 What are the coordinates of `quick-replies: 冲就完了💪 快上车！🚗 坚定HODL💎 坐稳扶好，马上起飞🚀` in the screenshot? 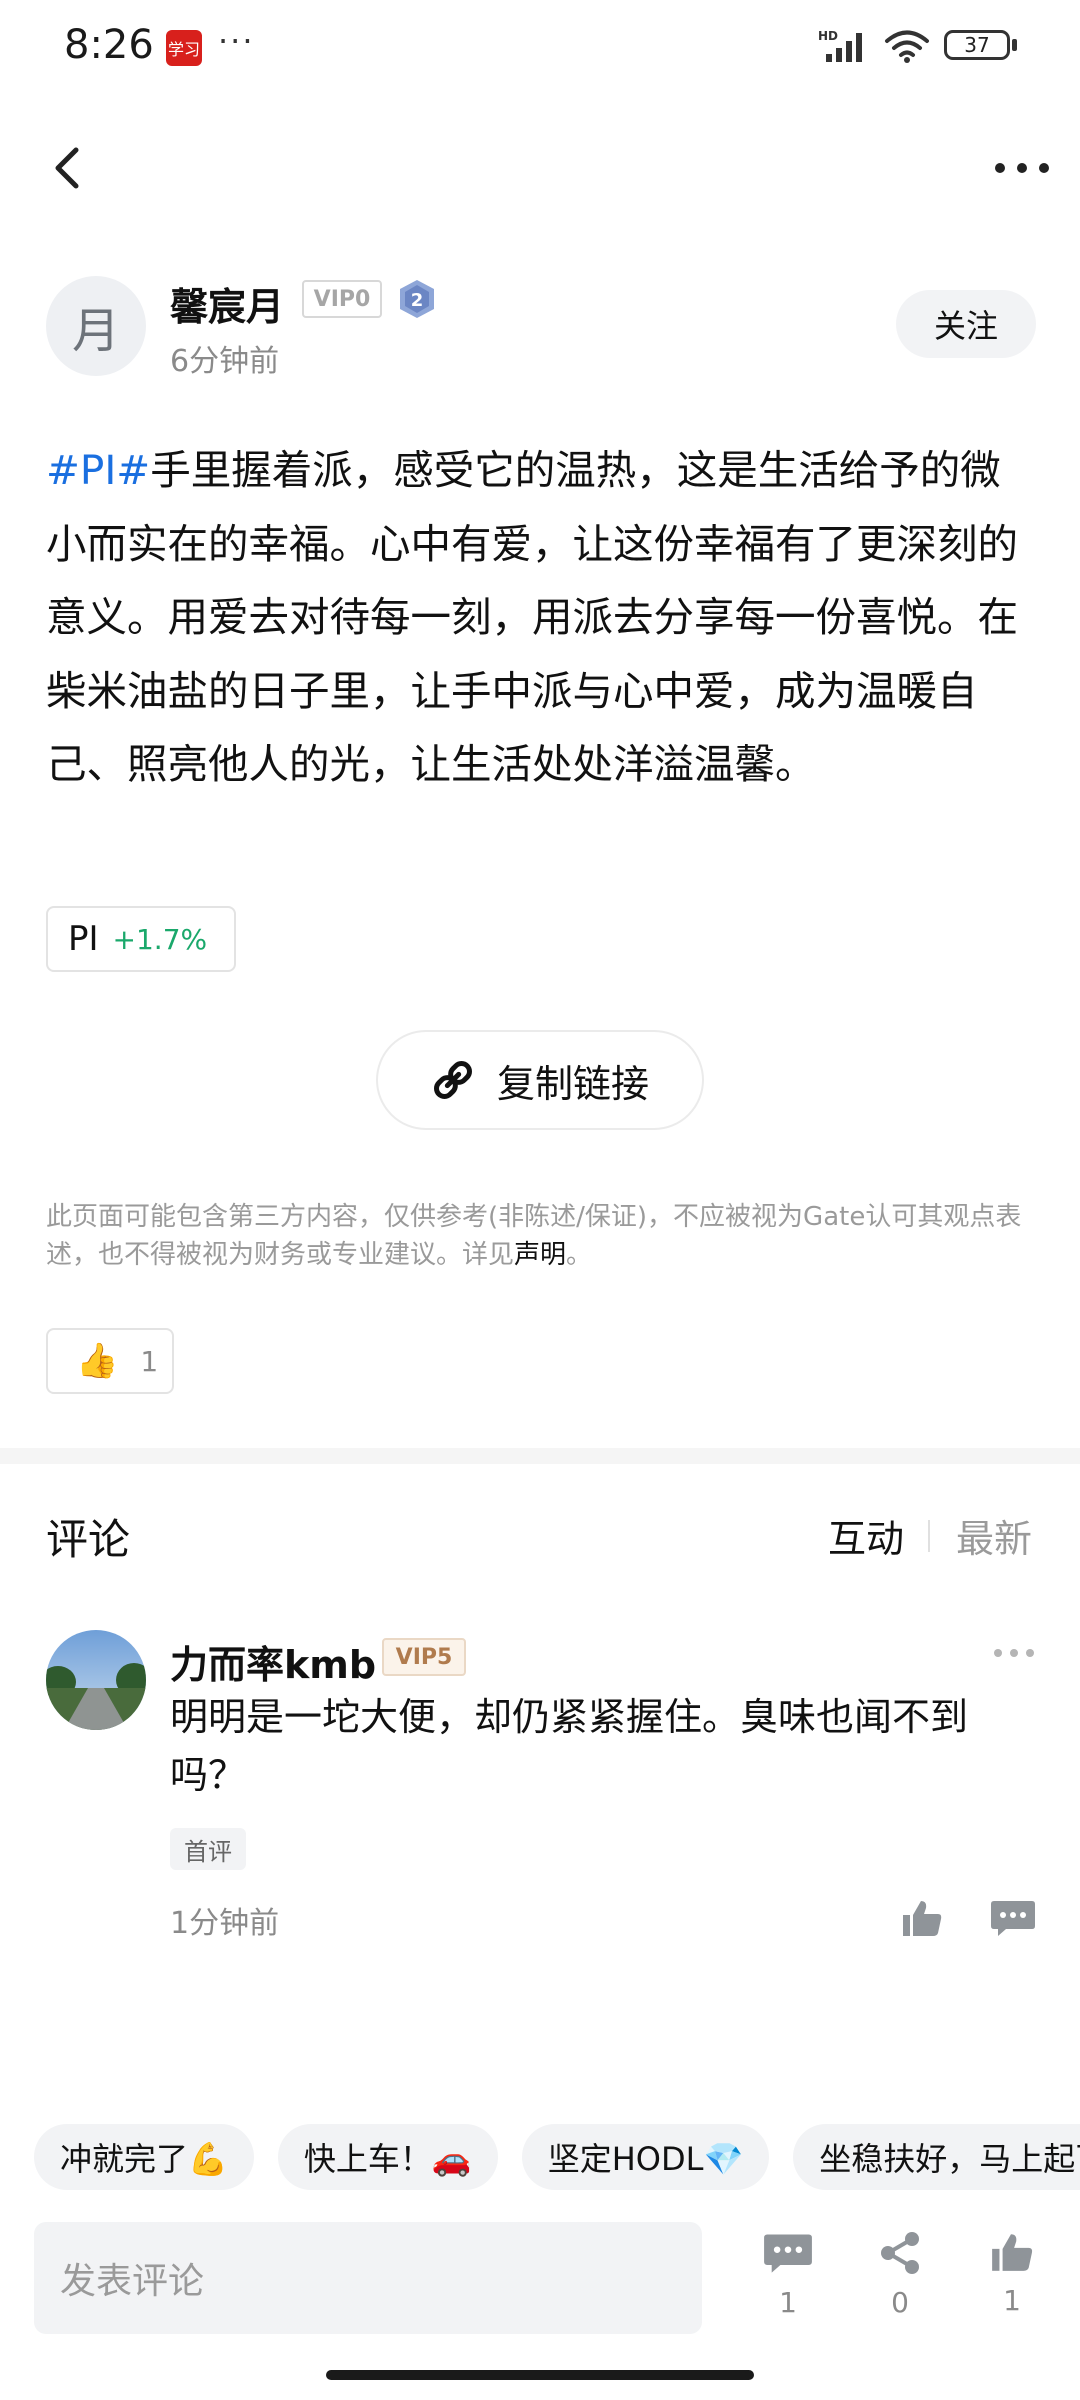 It's located at (557, 2158).